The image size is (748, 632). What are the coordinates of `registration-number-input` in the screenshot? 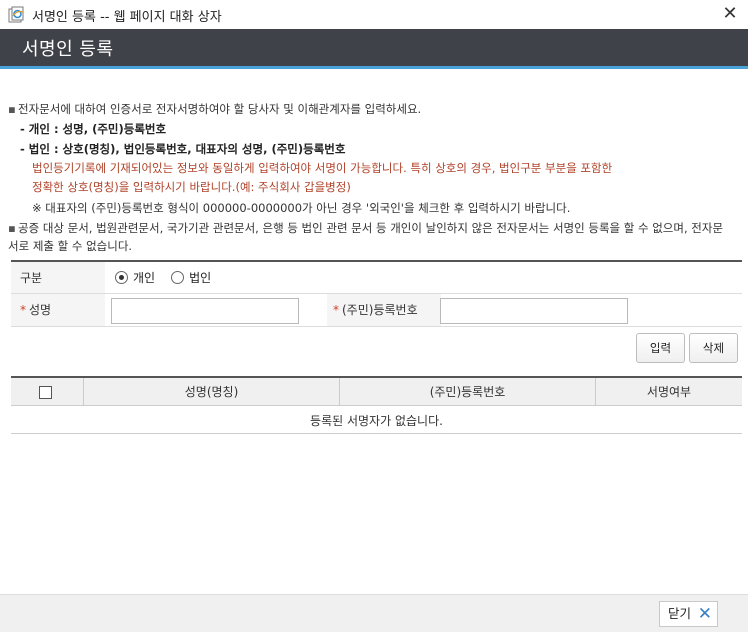 It's located at (534, 311).